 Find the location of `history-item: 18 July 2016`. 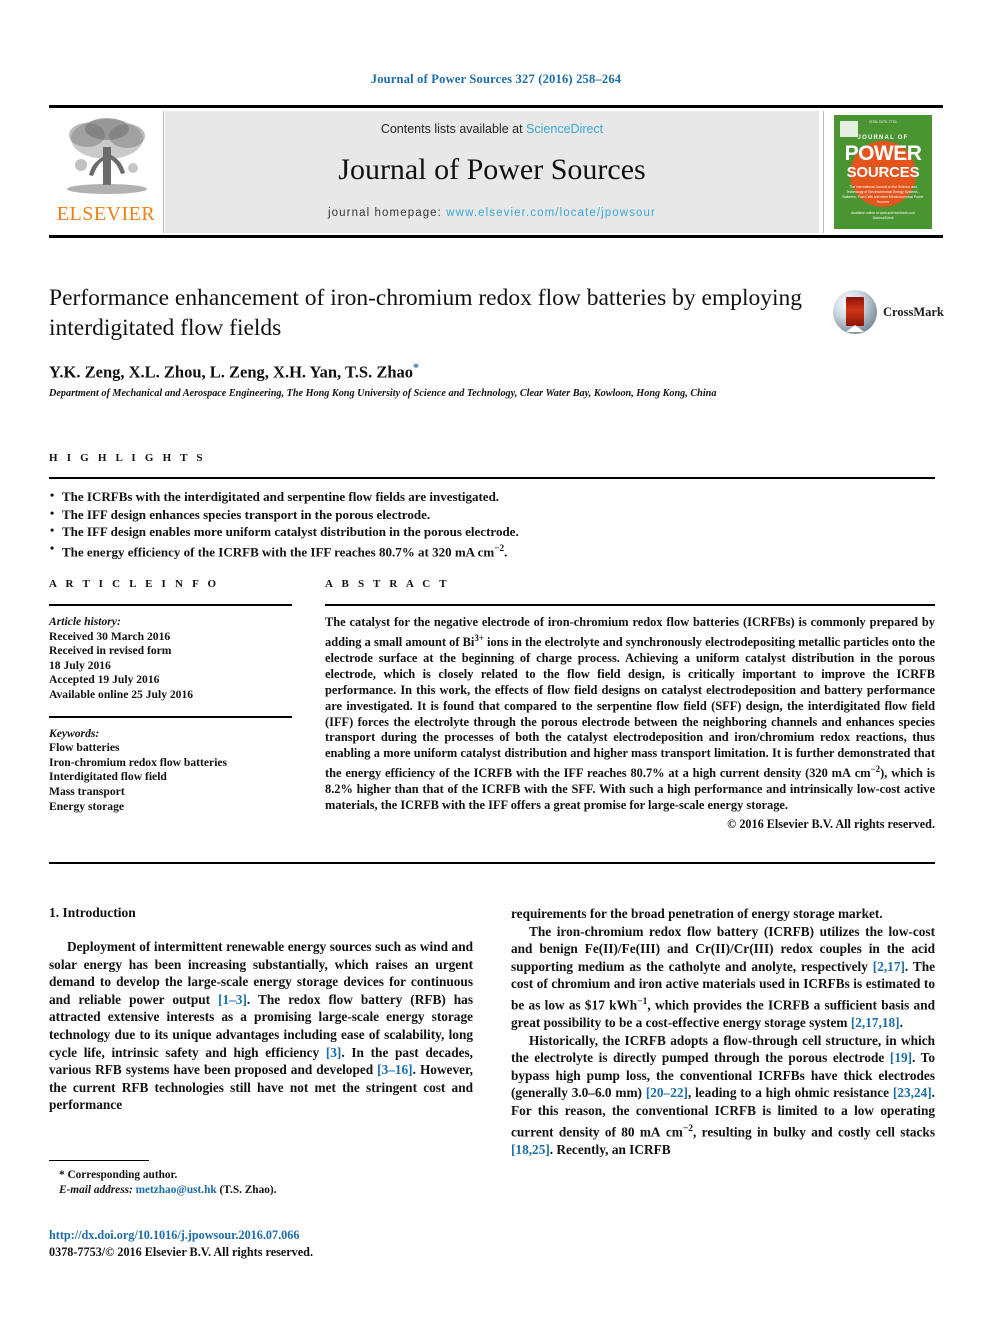

history-item: 18 July 2016 is located at coordinates (80, 665).